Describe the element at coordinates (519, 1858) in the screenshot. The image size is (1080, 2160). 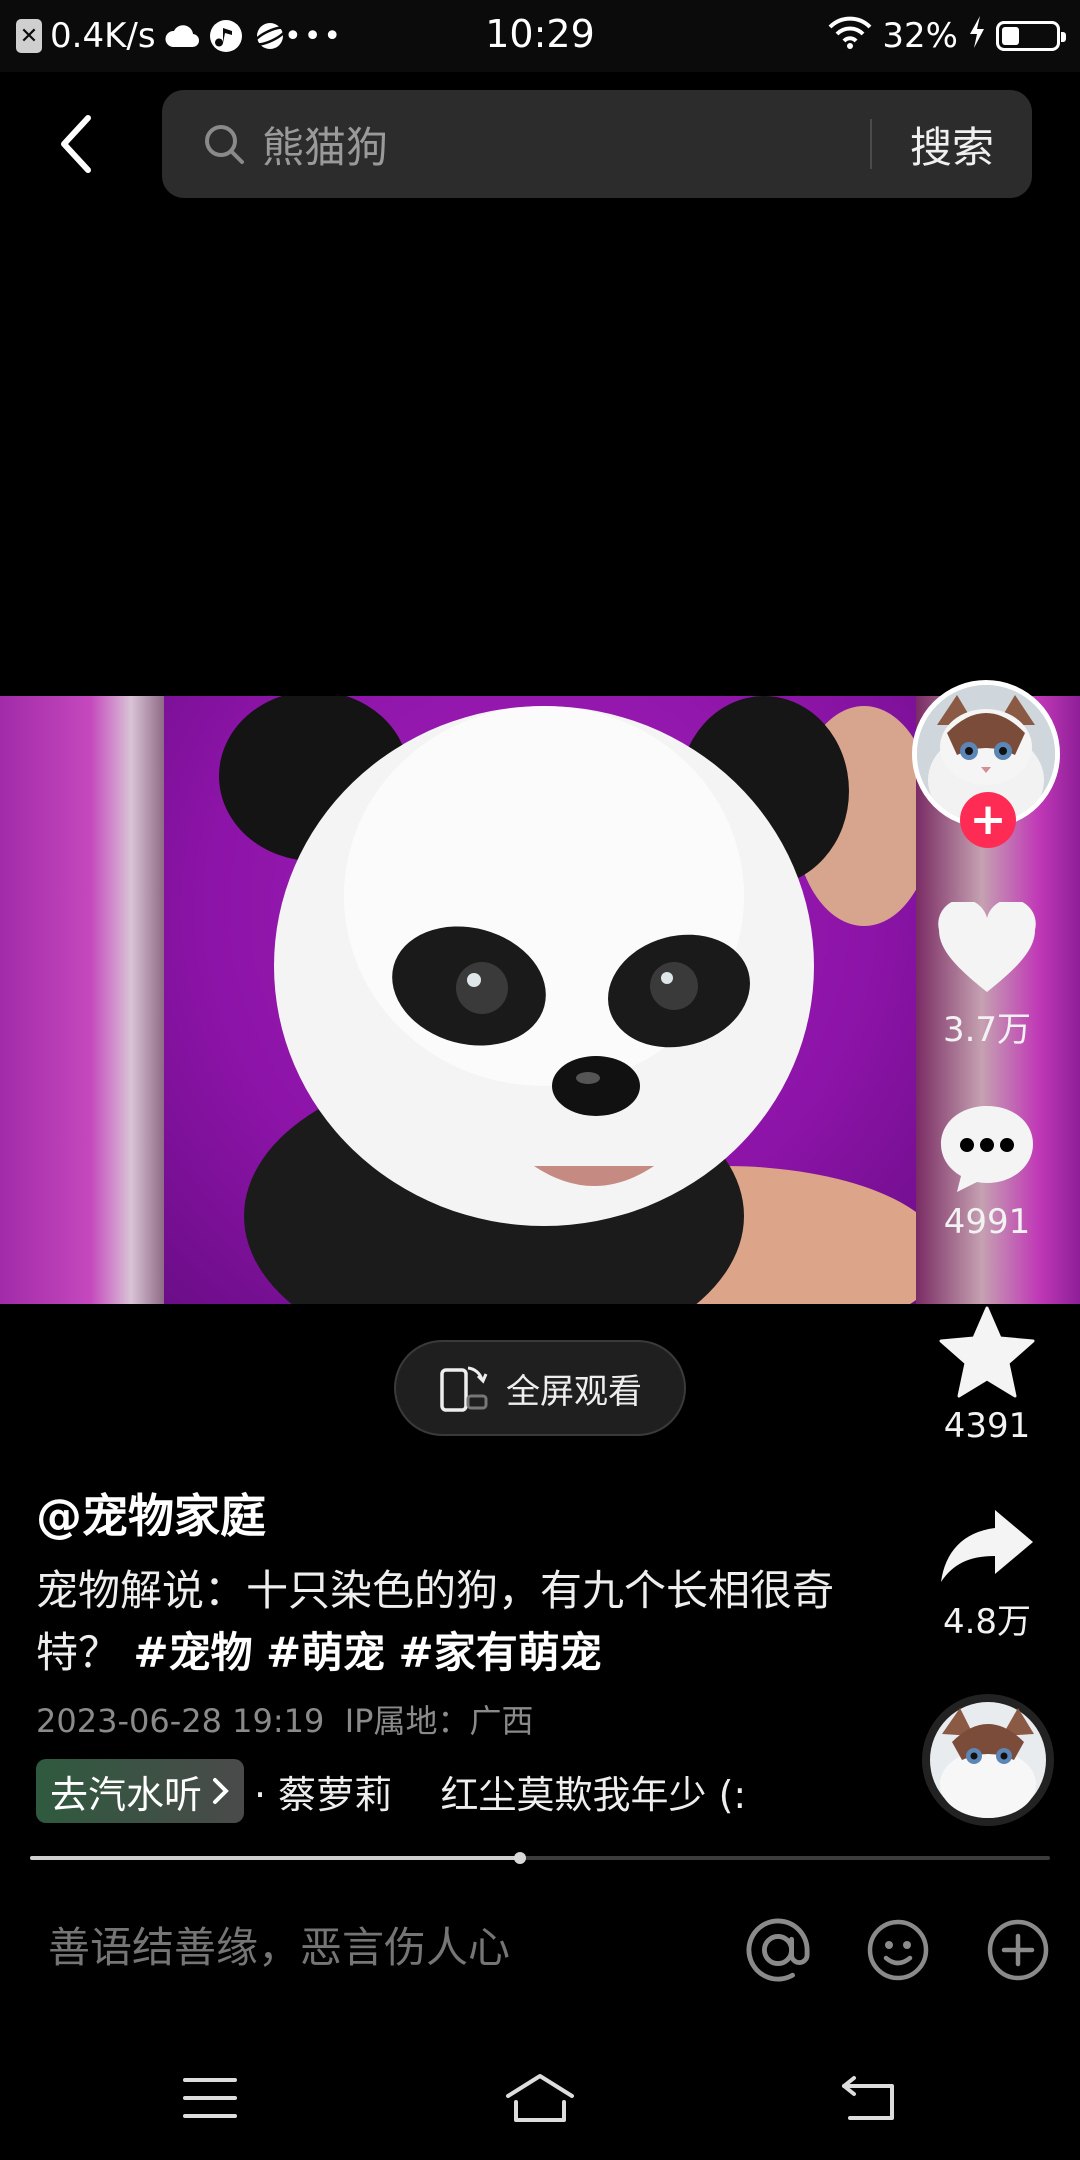
I see `progress-knob` at that location.